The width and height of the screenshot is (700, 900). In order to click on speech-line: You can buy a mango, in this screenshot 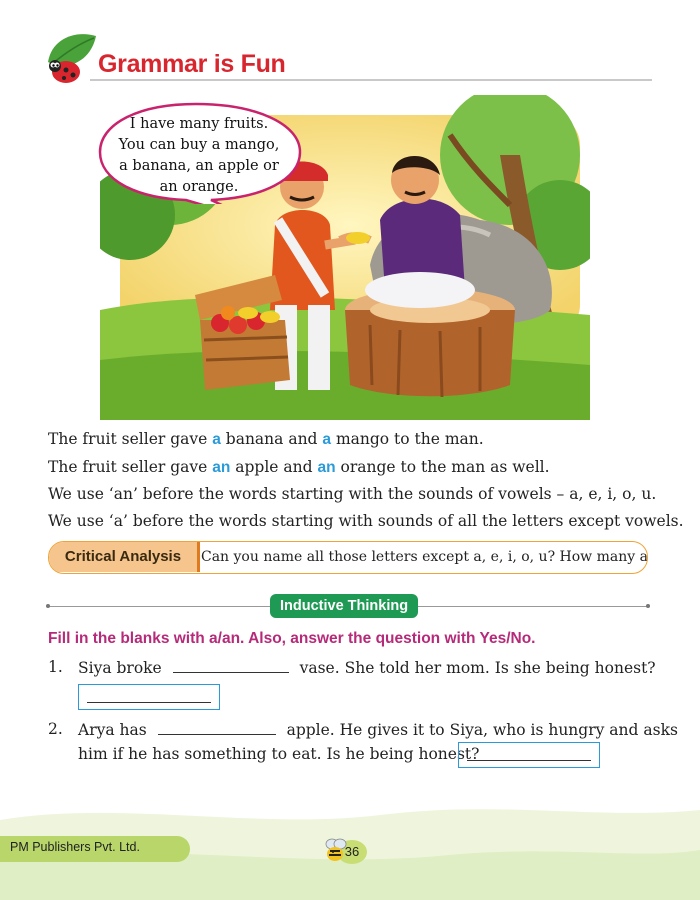, I will do `click(199, 145)`.